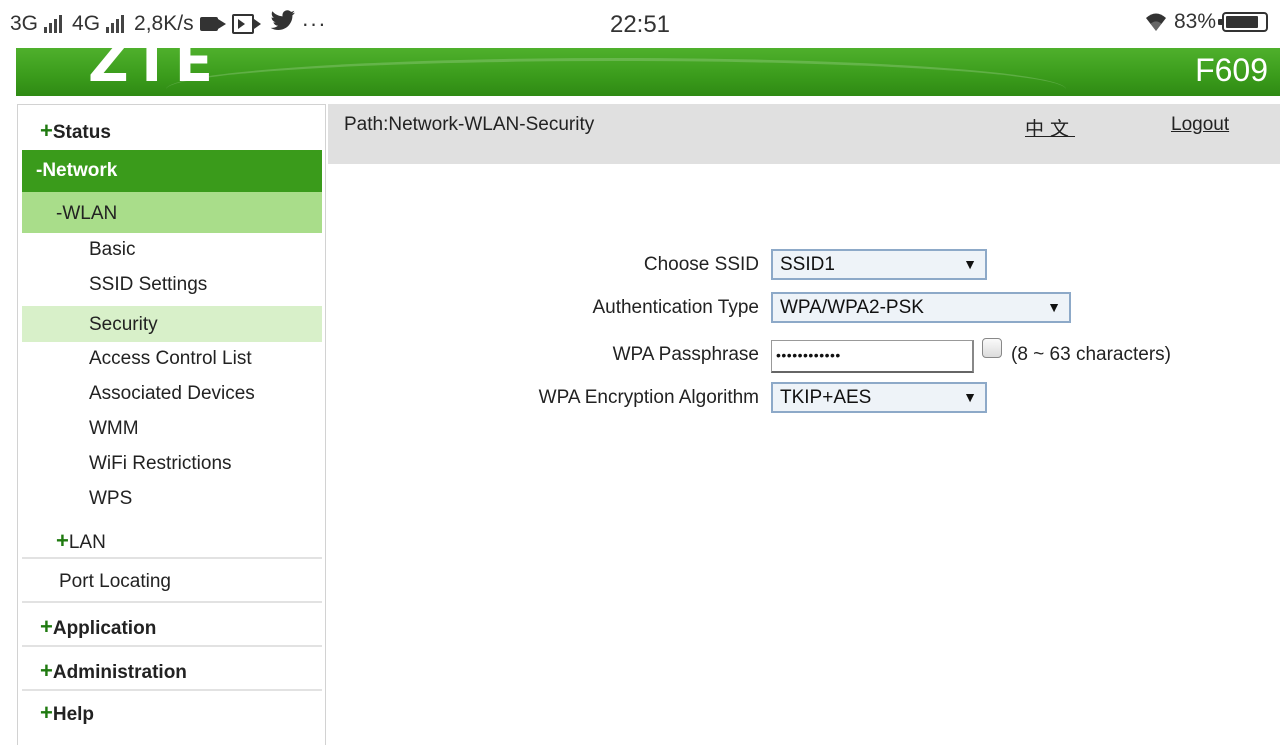 The height and width of the screenshot is (745, 1280). What do you see at coordinates (172, 463) in the screenshot?
I see `sidebar-item-wifi-restrictions: WiFi Restrictions` at bounding box center [172, 463].